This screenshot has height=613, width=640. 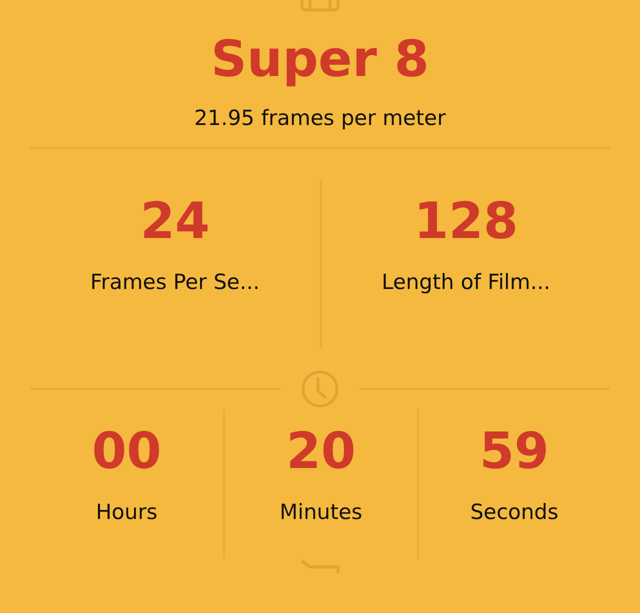 I want to click on value-text: 20, so click(x=321, y=451).